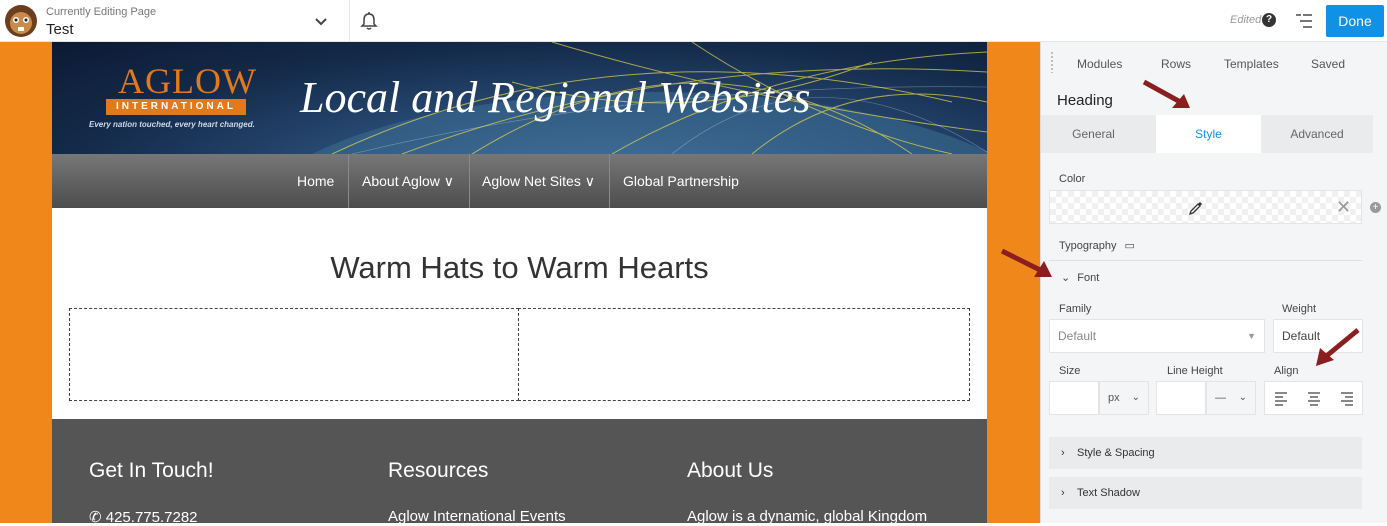 The width and height of the screenshot is (1387, 526). I want to click on phone-number: 425.775.7282, so click(151, 517).